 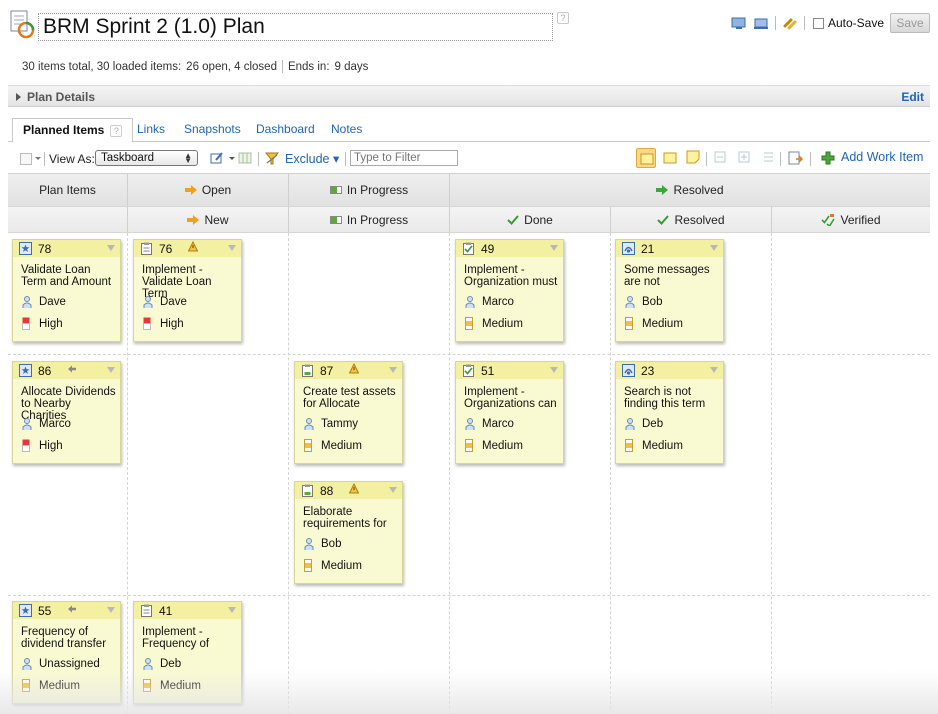 I want to click on work-item-card: 21 Some messages are not Bob Medium, so click(x=669, y=290).